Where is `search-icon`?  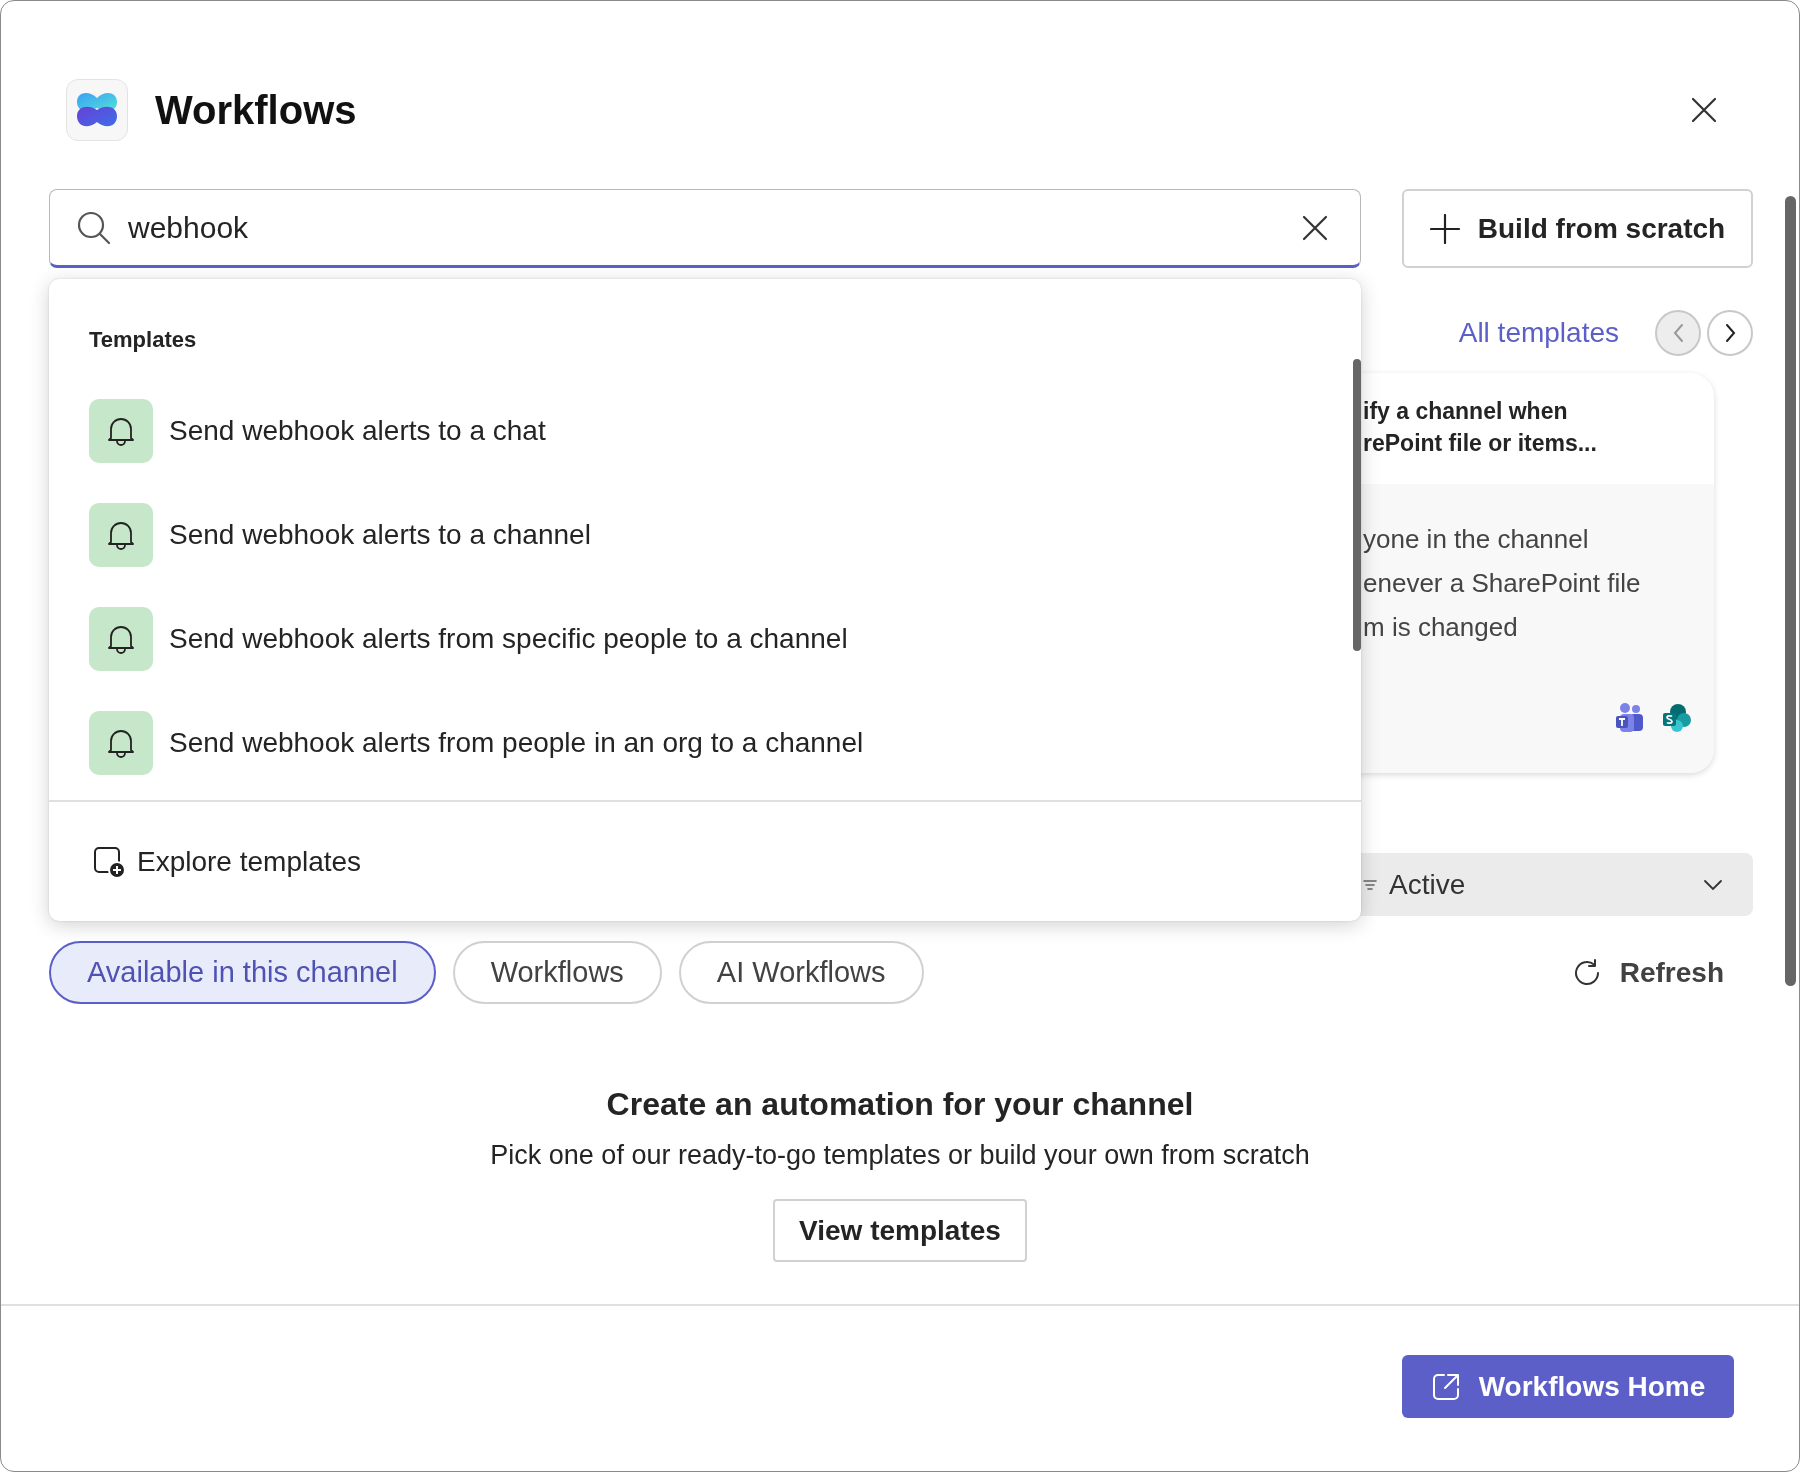
search-icon is located at coordinates (94, 227).